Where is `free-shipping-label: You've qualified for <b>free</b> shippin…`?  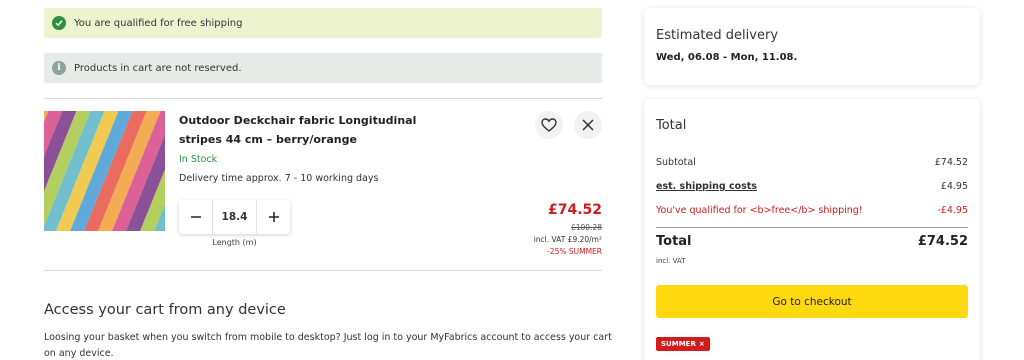
free-shipping-label: You've qualified for <b>free</b> shippin… is located at coordinates (759, 210).